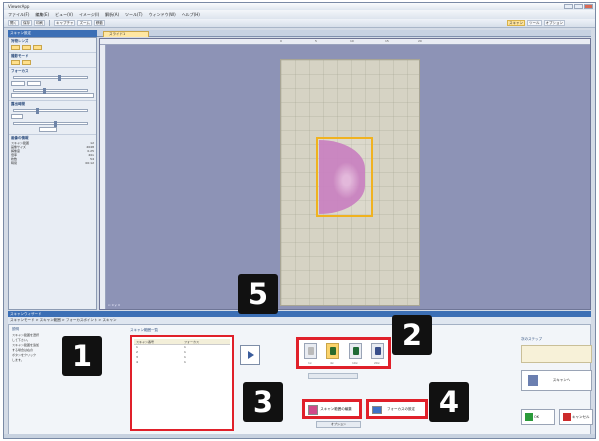 The image size is (599, 441). Describe the element at coordinates (52, 95) in the screenshot. I see `focus-value-field` at that location.